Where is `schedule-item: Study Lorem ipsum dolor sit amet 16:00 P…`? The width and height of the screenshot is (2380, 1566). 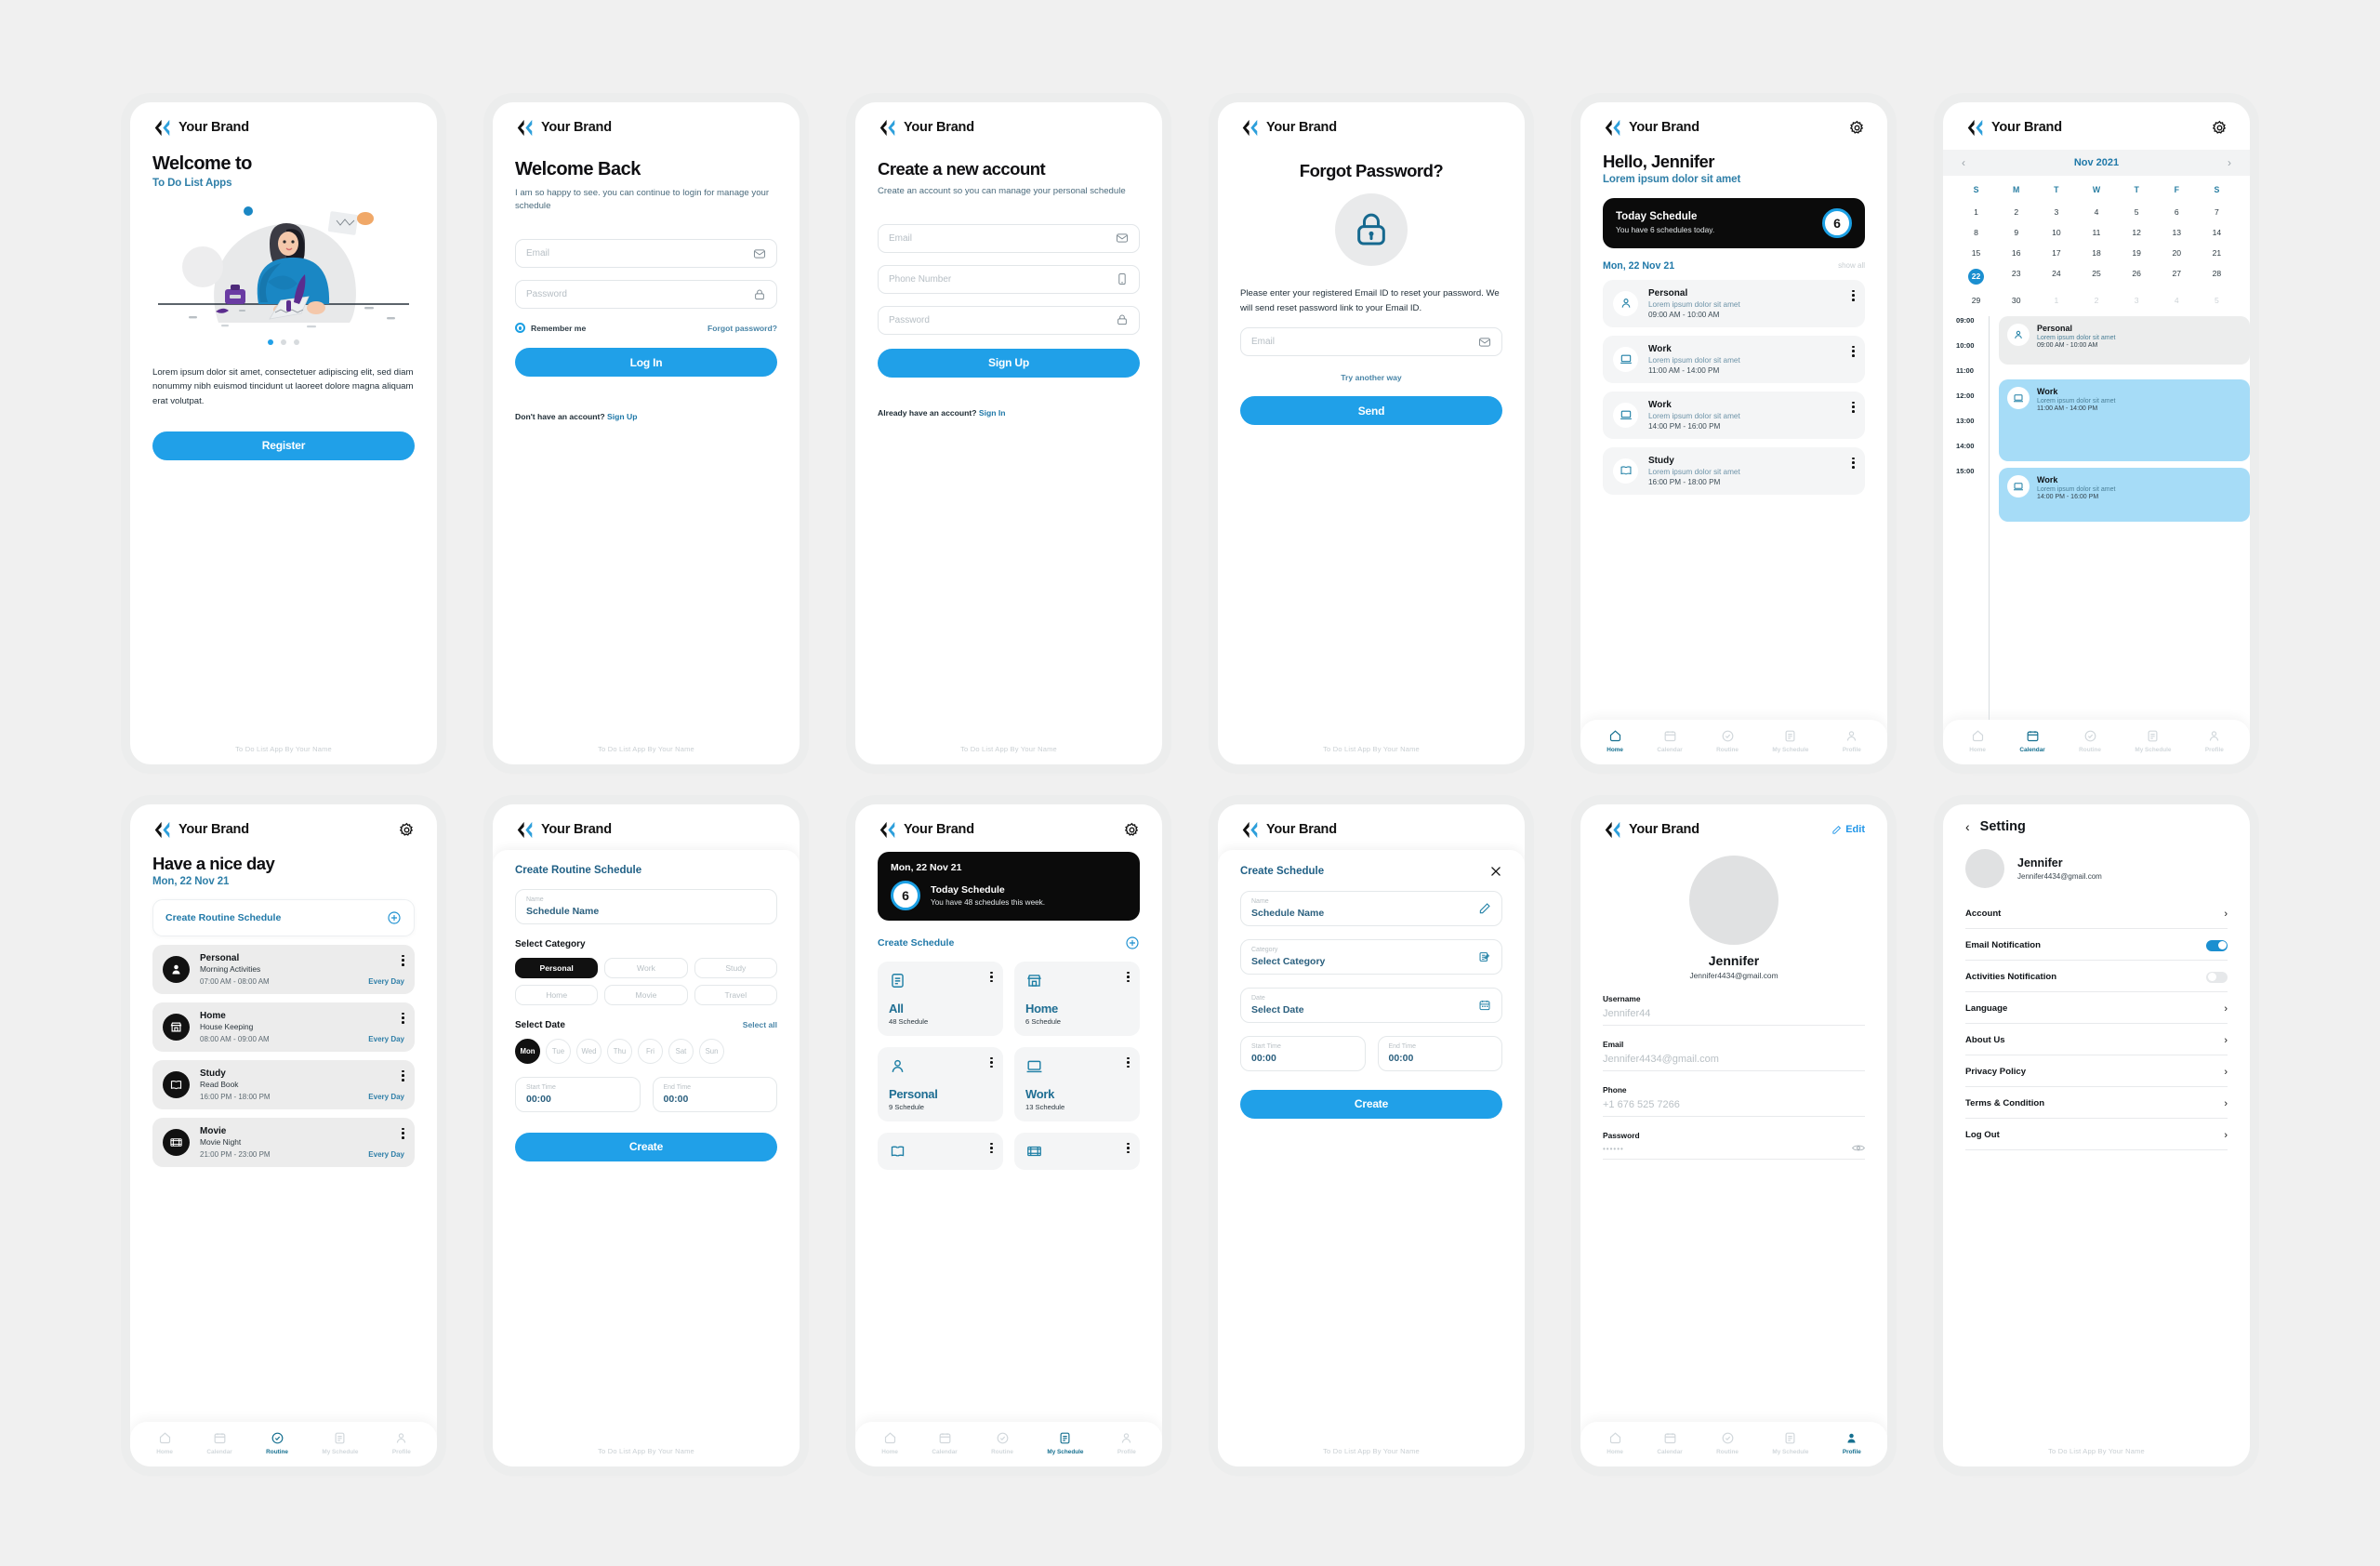
schedule-item: Study Lorem ipsum dolor sit amet 16:00 P… is located at coordinates (1734, 470).